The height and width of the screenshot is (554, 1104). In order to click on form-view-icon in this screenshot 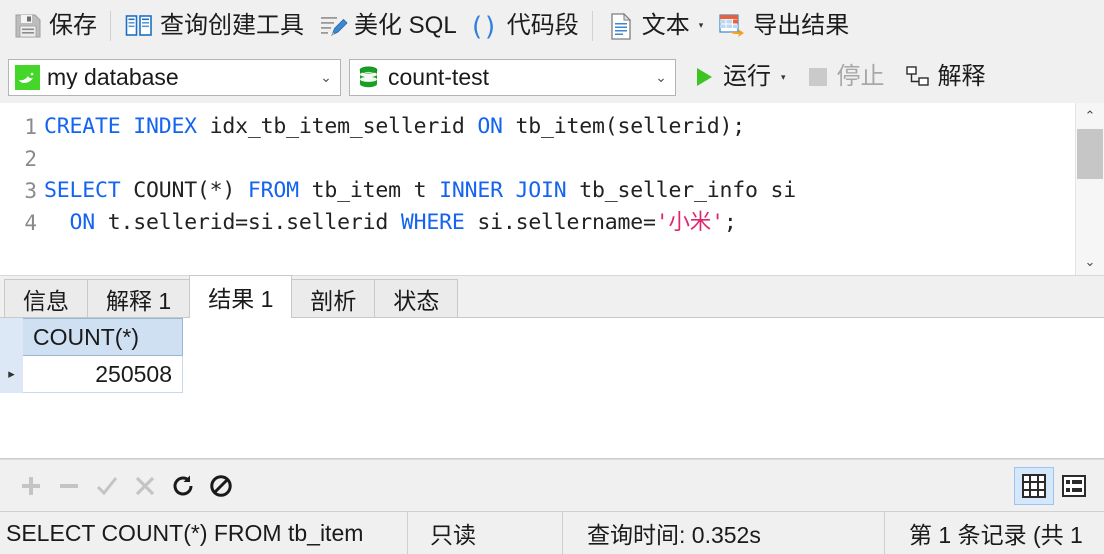, I will do `click(1074, 485)`.